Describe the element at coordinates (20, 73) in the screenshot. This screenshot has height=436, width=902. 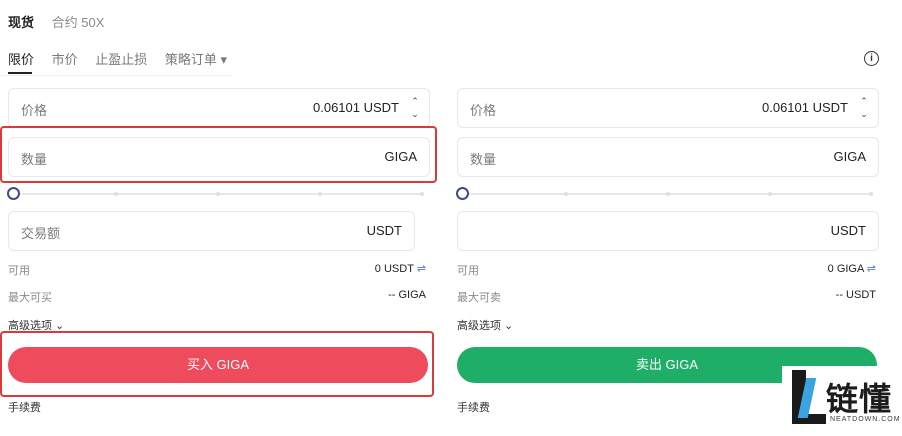
I see `active-tab-indicator` at that location.